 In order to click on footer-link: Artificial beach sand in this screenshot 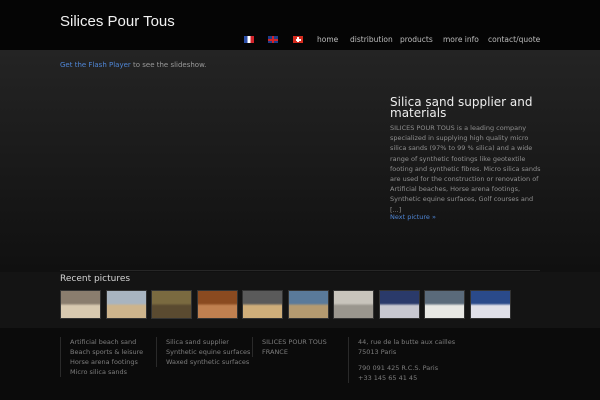, I will do `click(106, 342)`.